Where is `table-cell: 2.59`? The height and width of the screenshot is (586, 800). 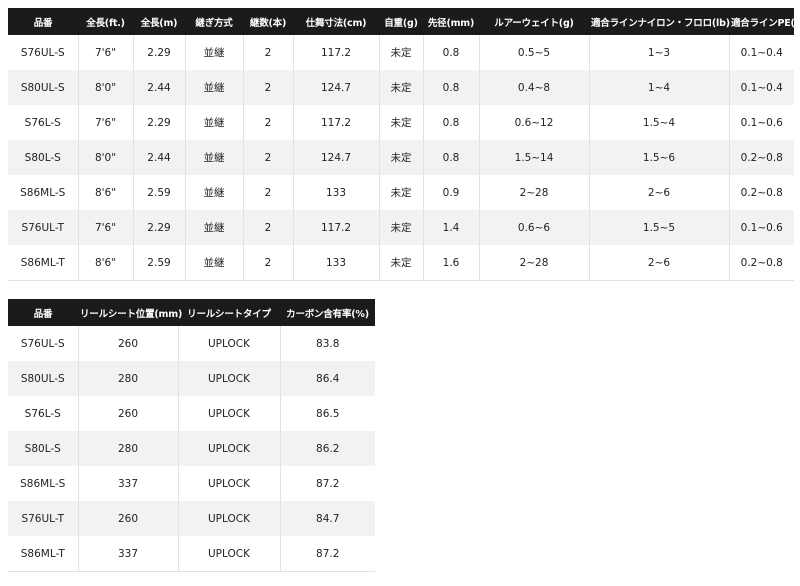
table-cell: 2.59 is located at coordinates (159, 263).